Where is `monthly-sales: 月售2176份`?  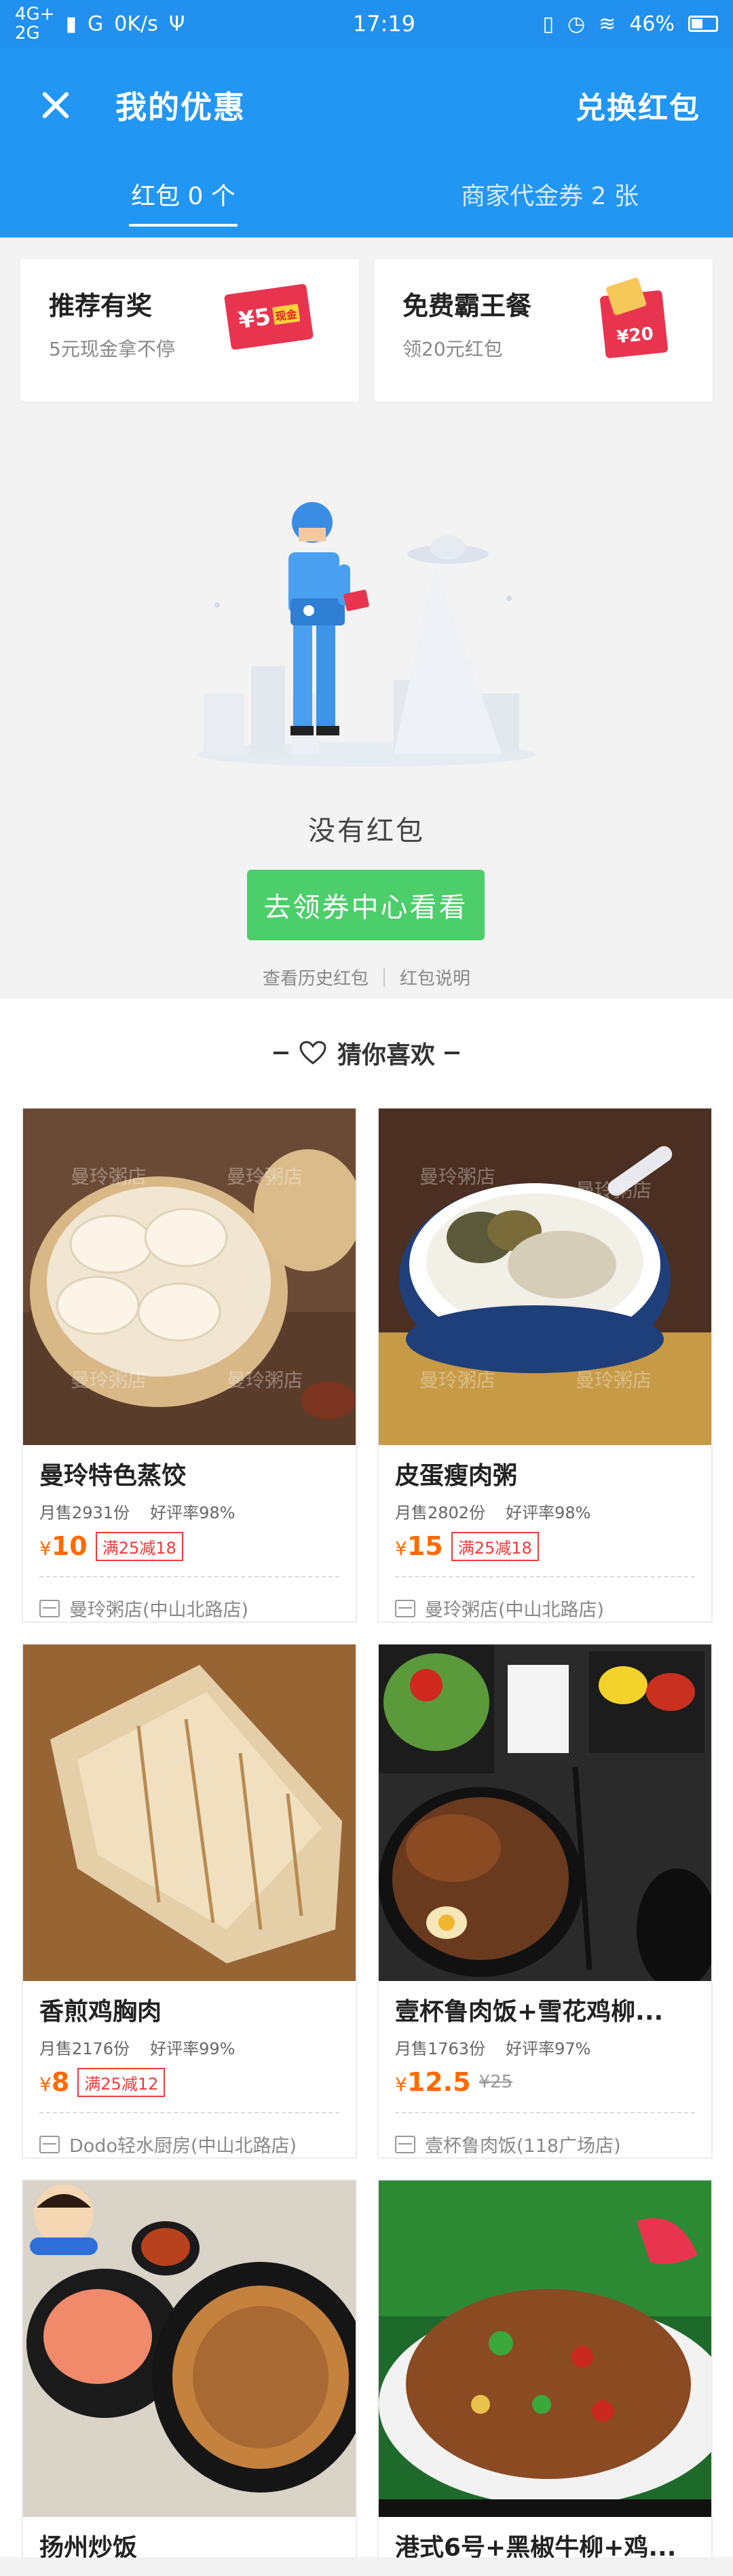
monthly-sales: 月售2176份 is located at coordinates (84, 2048).